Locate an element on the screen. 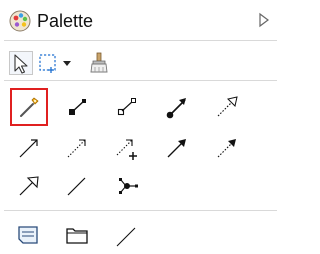 This screenshot has height=254, width=320. connector-filled-target is located at coordinates (177, 107).